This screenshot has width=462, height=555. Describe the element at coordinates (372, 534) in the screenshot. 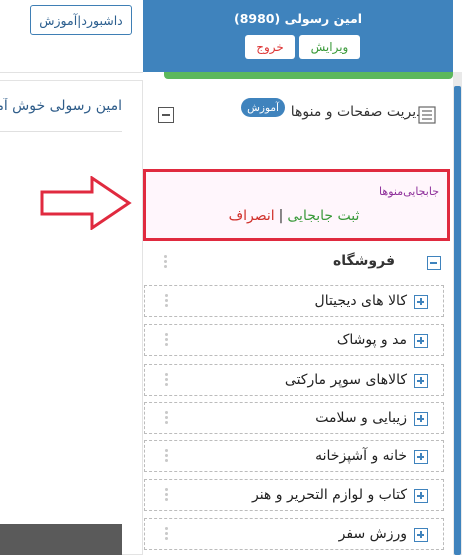

I see `category-label: ورزش سفر` at that location.